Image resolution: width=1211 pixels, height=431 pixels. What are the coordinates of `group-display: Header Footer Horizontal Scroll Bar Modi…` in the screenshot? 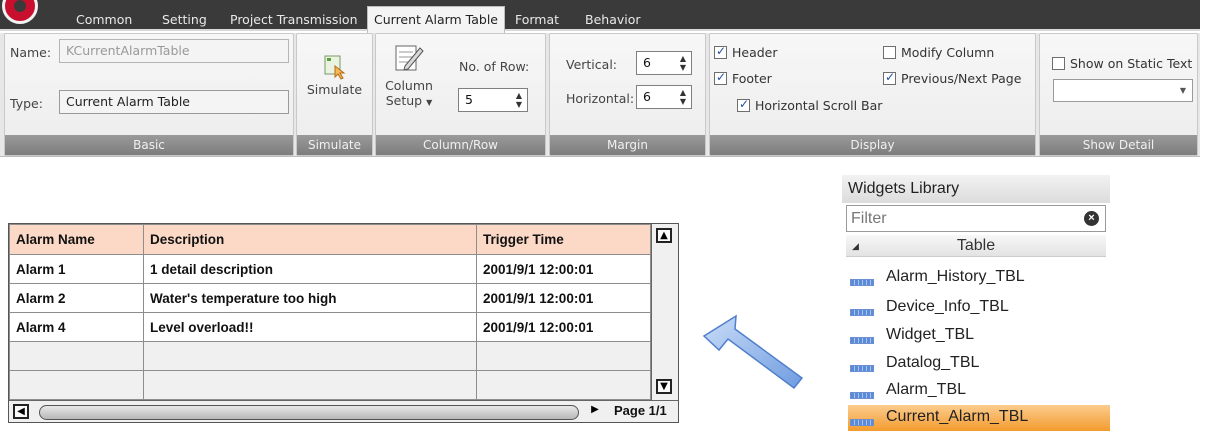 It's located at (872, 94).